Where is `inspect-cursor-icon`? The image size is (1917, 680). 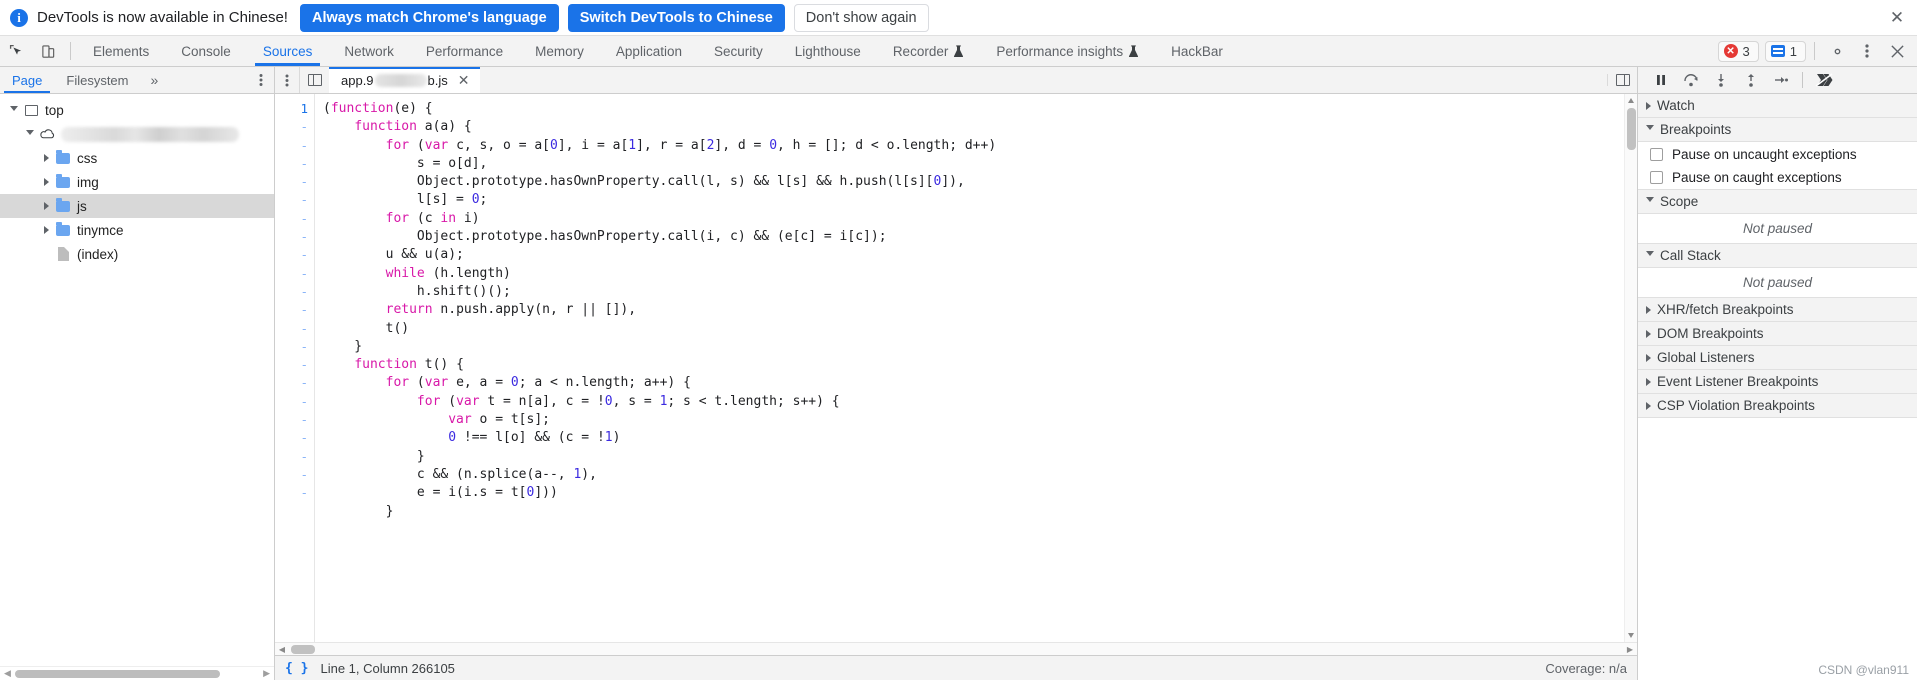 inspect-cursor-icon is located at coordinates (16, 51).